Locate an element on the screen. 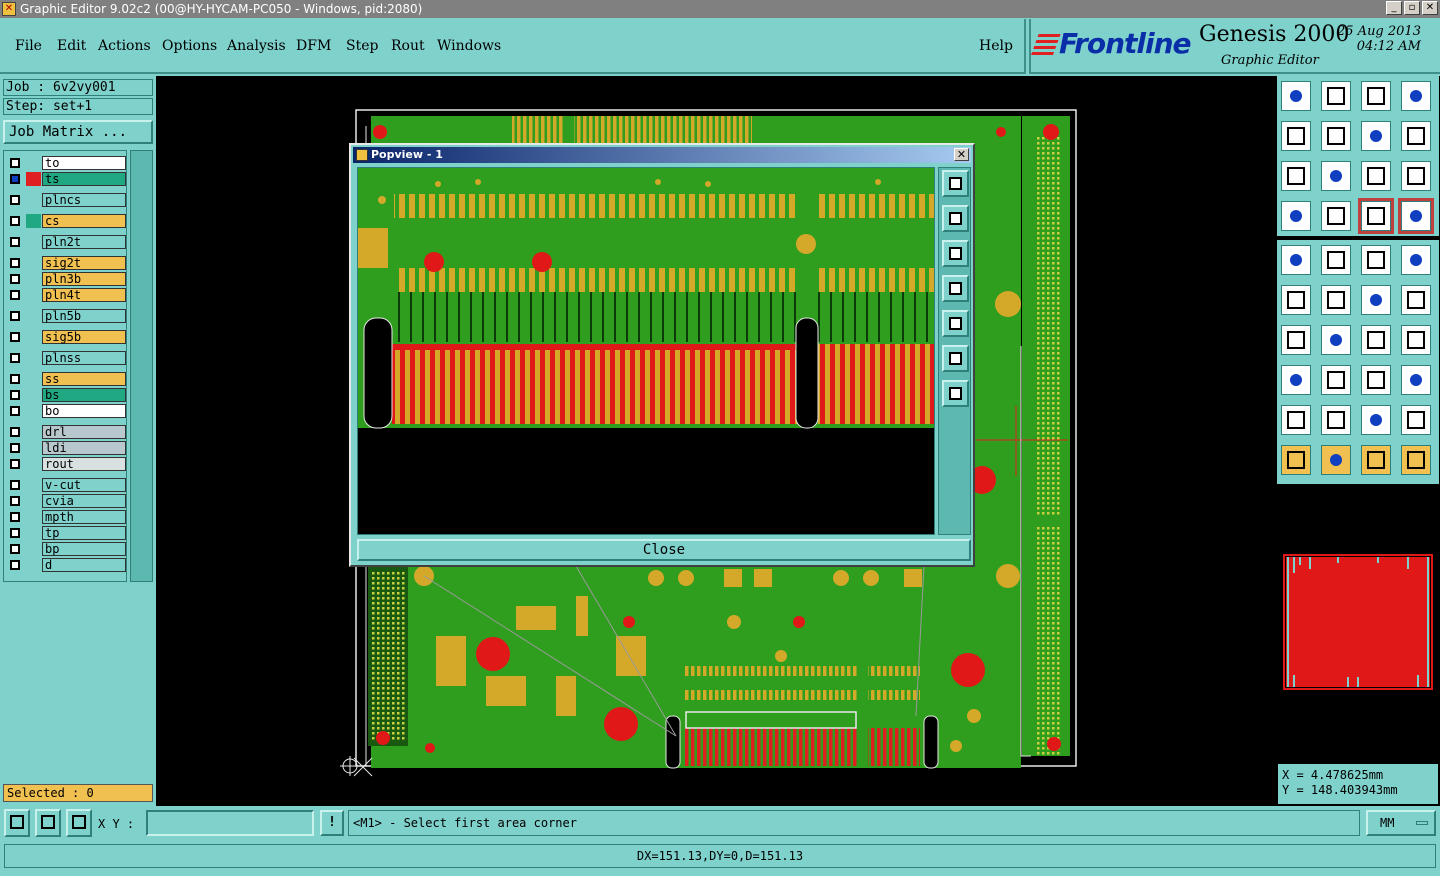 The image size is (1440, 876). popview-pan-left-button is located at coordinates (955, 288).